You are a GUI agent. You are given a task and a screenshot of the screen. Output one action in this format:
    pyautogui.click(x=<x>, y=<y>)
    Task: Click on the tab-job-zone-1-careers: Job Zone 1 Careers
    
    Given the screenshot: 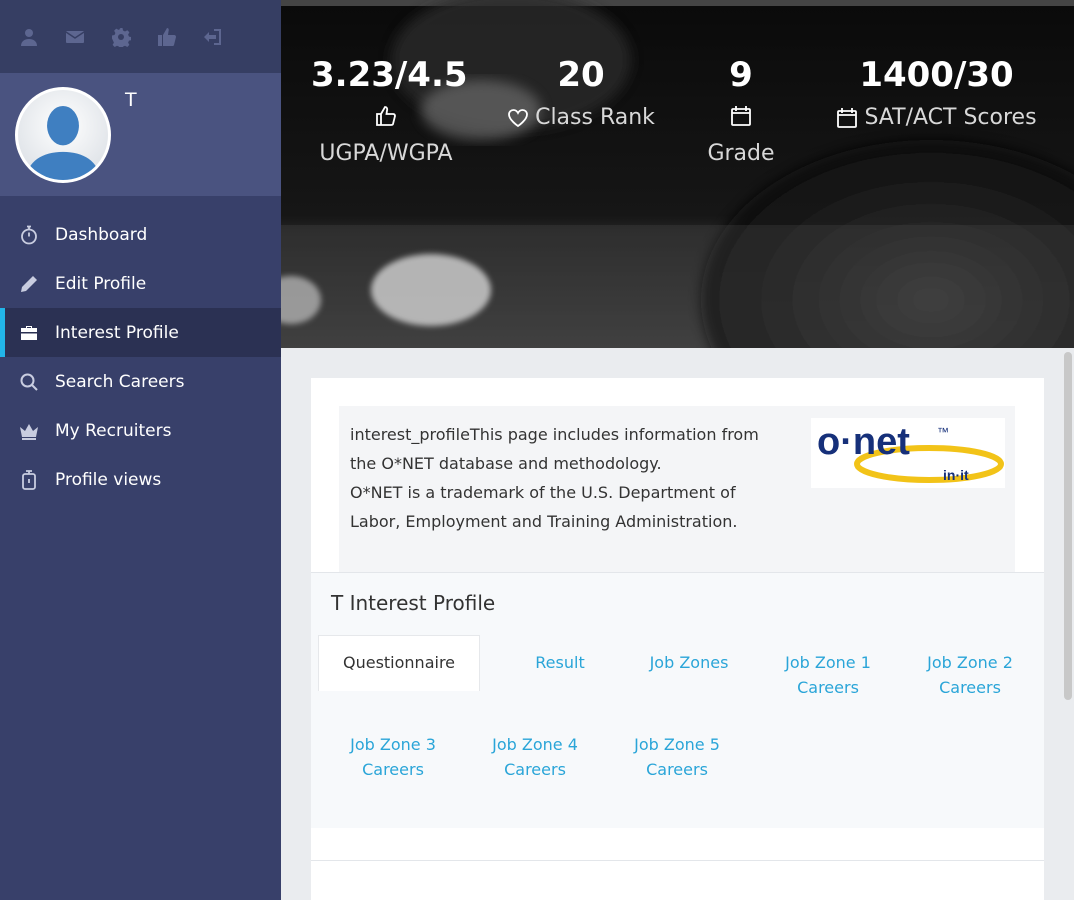 What is the action you would take?
    pyautogui.click(x=828, y=675)
    